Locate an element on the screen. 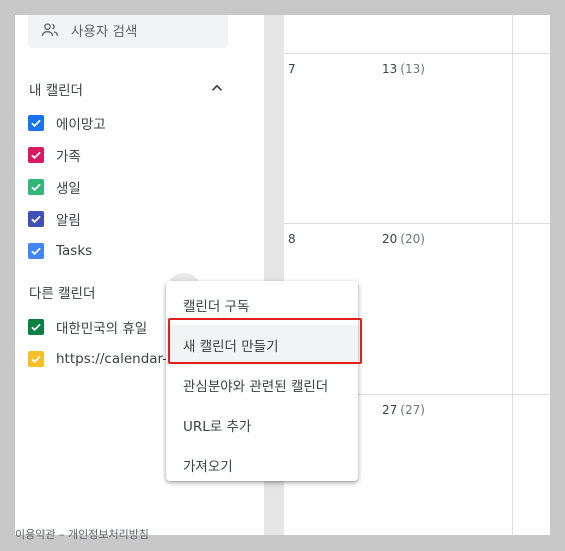  day-cell-label: 13 (13) is located at coordinates (403, 69).